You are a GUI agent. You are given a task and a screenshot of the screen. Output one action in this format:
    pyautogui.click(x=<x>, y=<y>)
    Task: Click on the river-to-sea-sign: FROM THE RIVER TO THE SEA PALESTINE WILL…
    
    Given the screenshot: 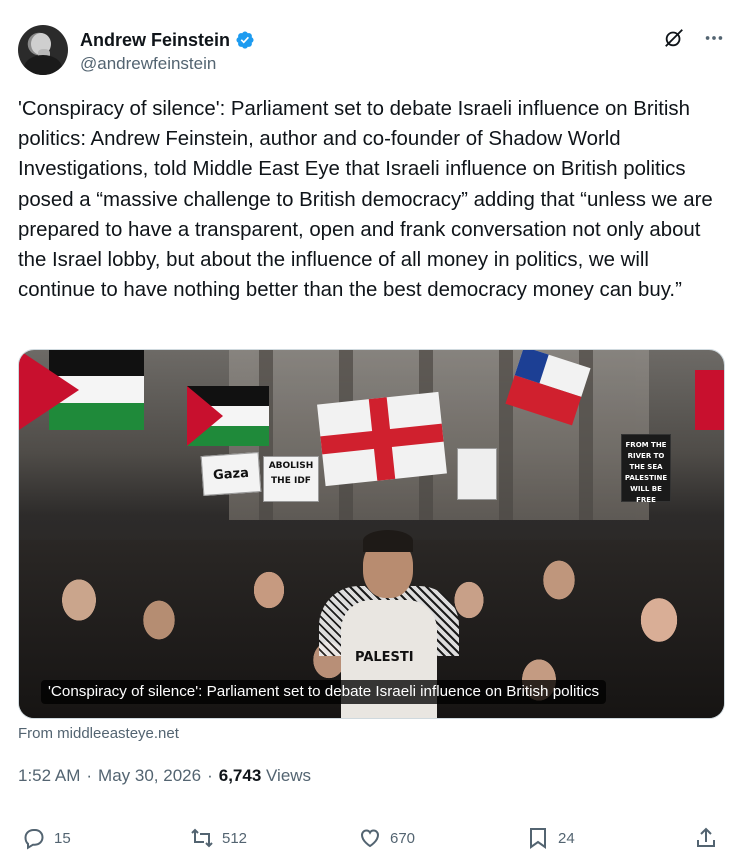 What is the action you would take?
    pyautogui.click(x=646, y=469)
    